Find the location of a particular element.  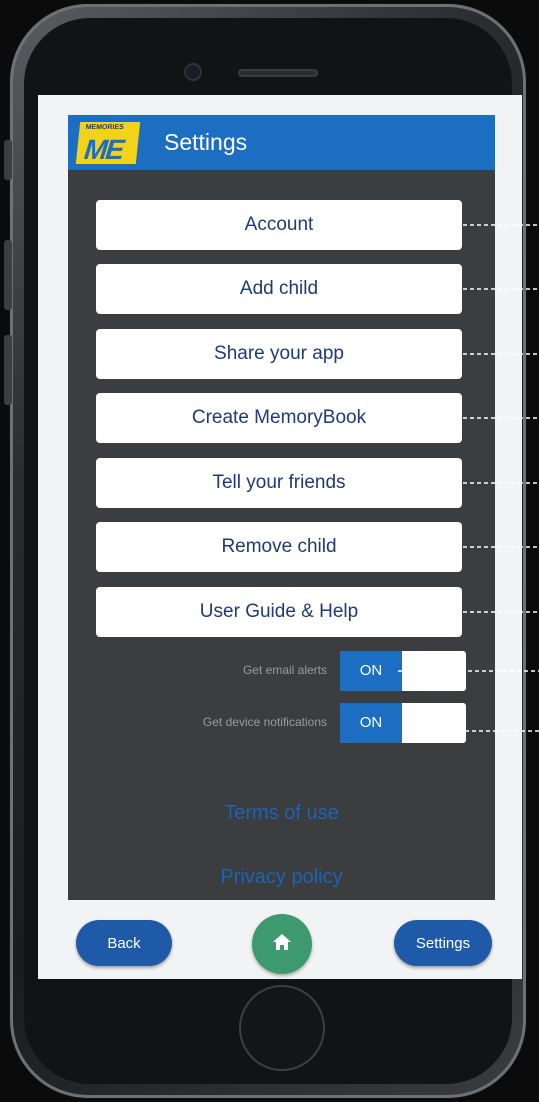

user-guide-help-button: User Guide & Help is located at coordinates (279, 612).